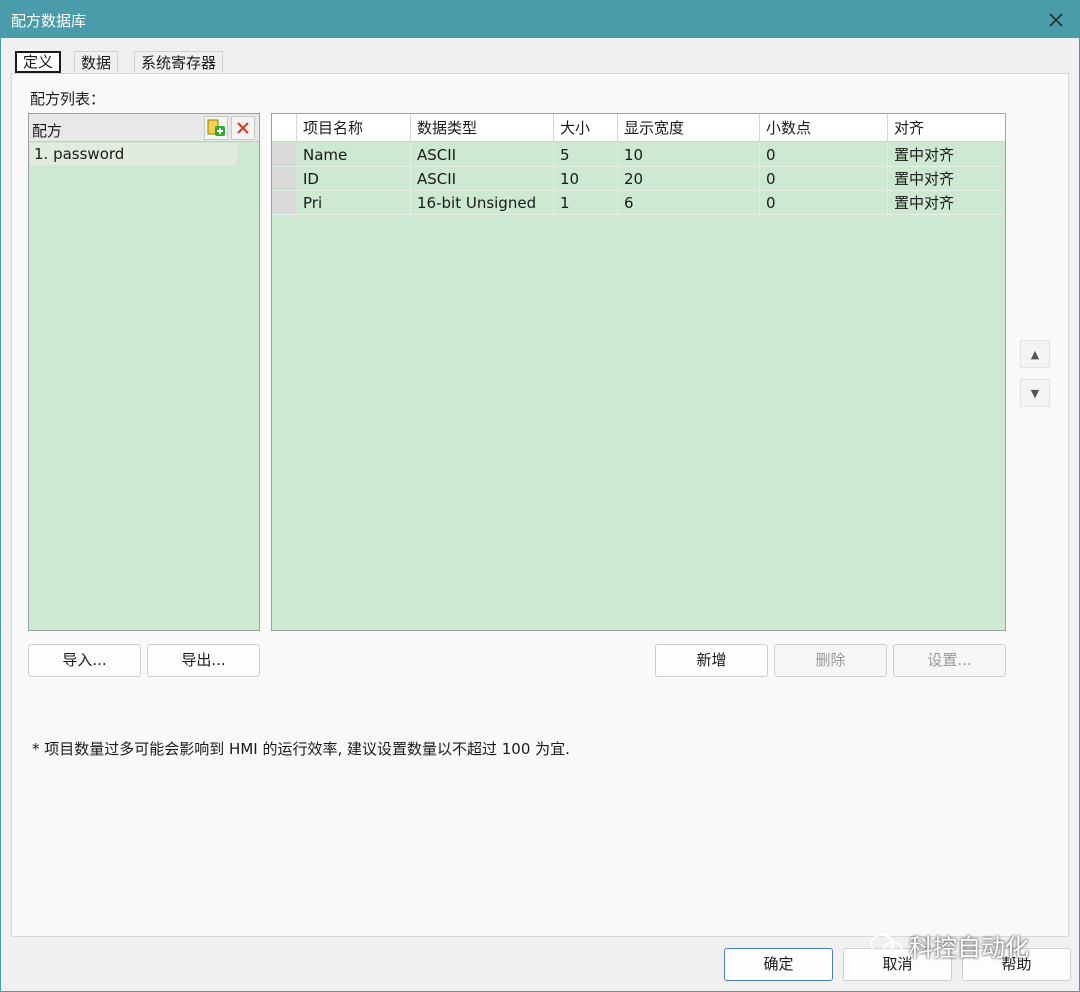  Describe the element at coordinates (482, 127) in the screenshot. I see `column-data-type: 数据类型` at that location.